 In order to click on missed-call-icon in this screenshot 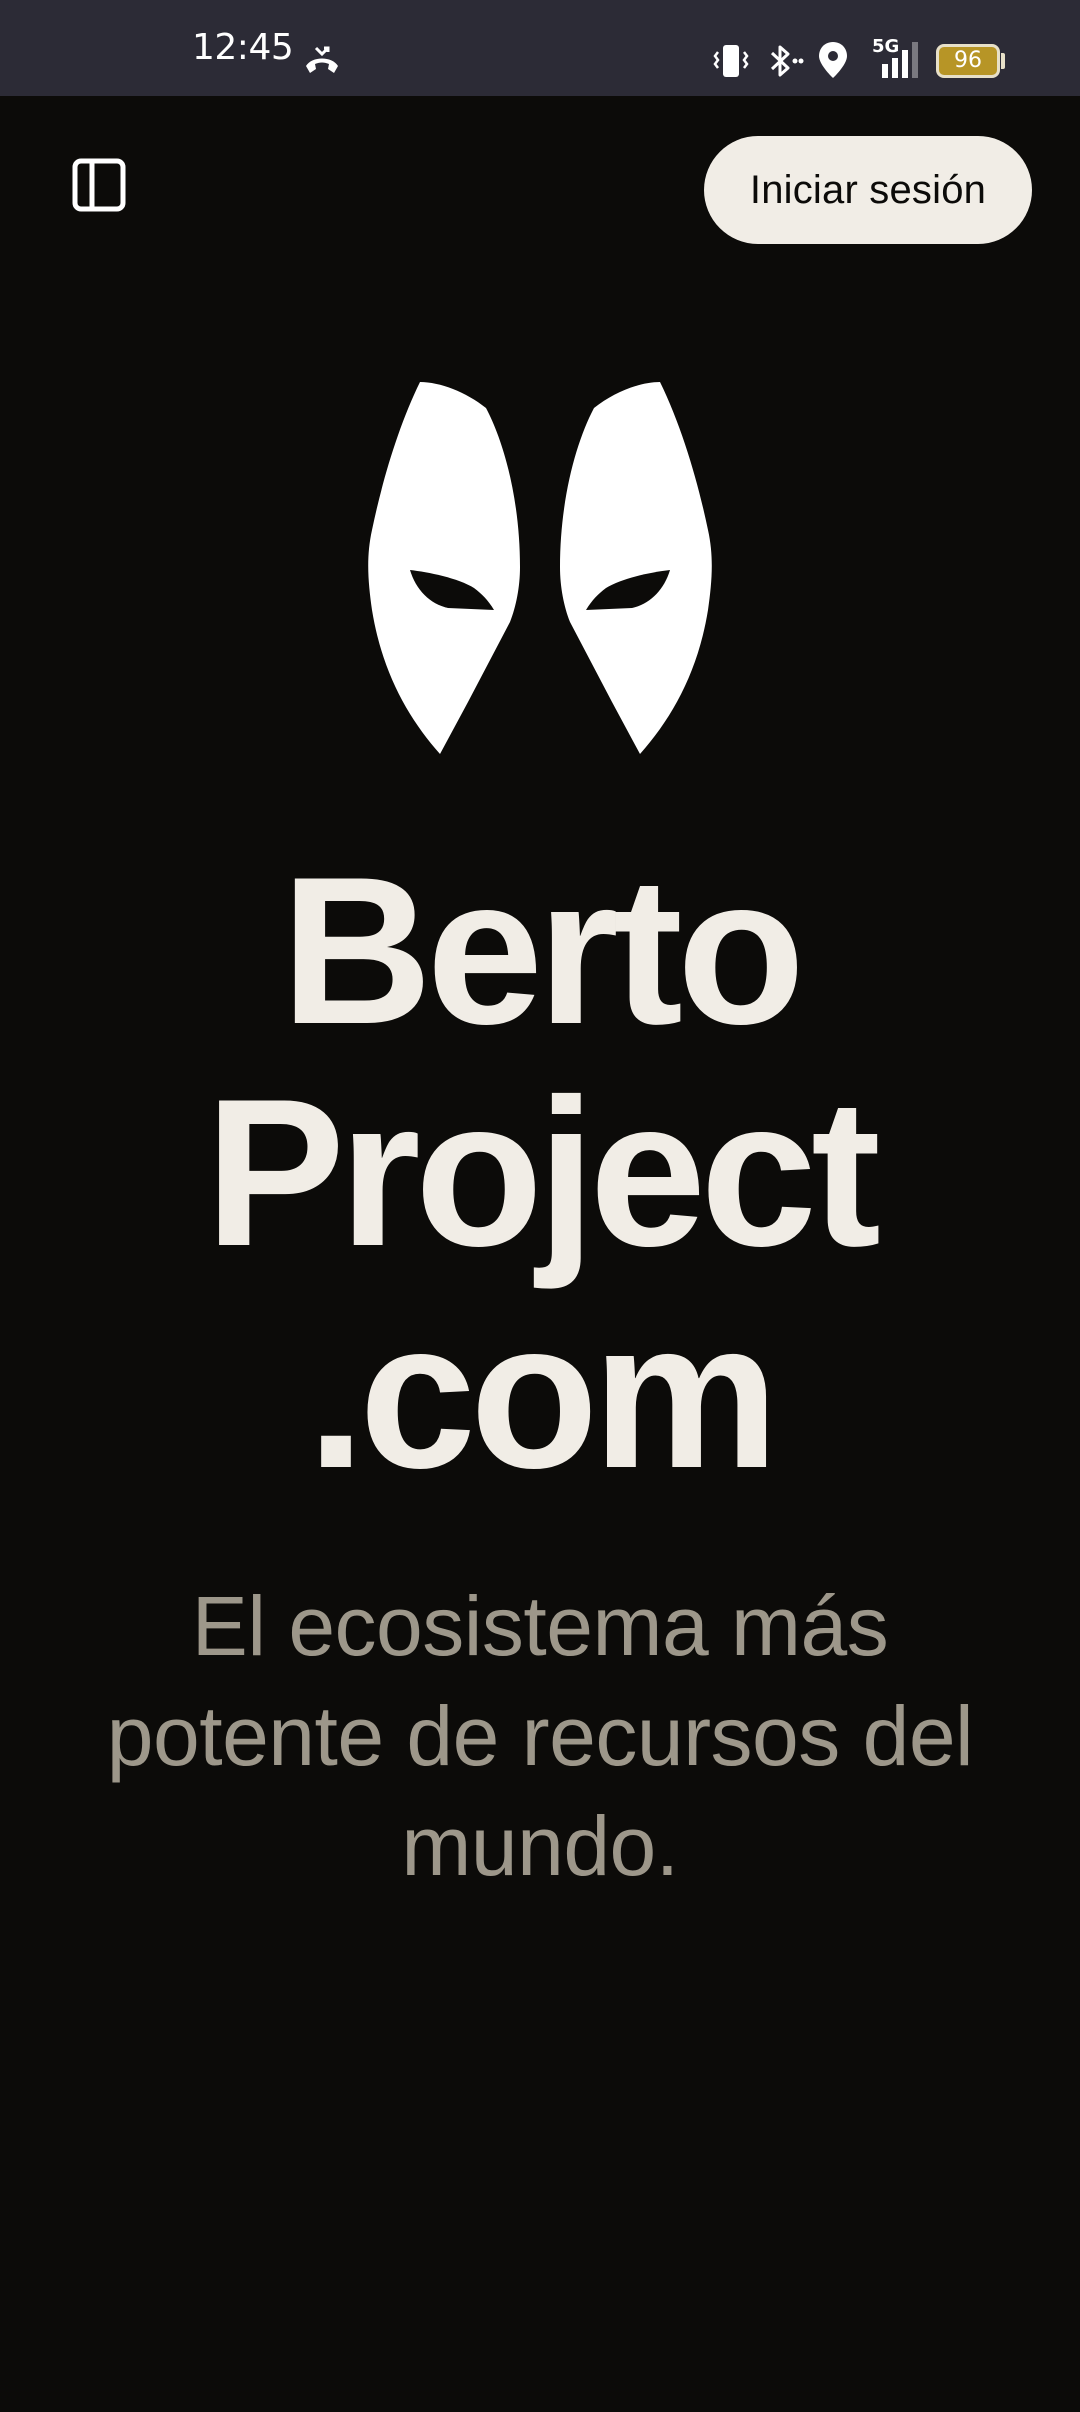, I will do `click(322, 59)`.